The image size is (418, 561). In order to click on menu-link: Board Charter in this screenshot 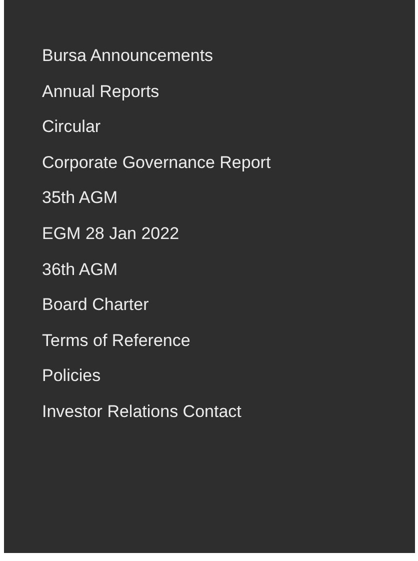, I will do `click(95, 305)`.